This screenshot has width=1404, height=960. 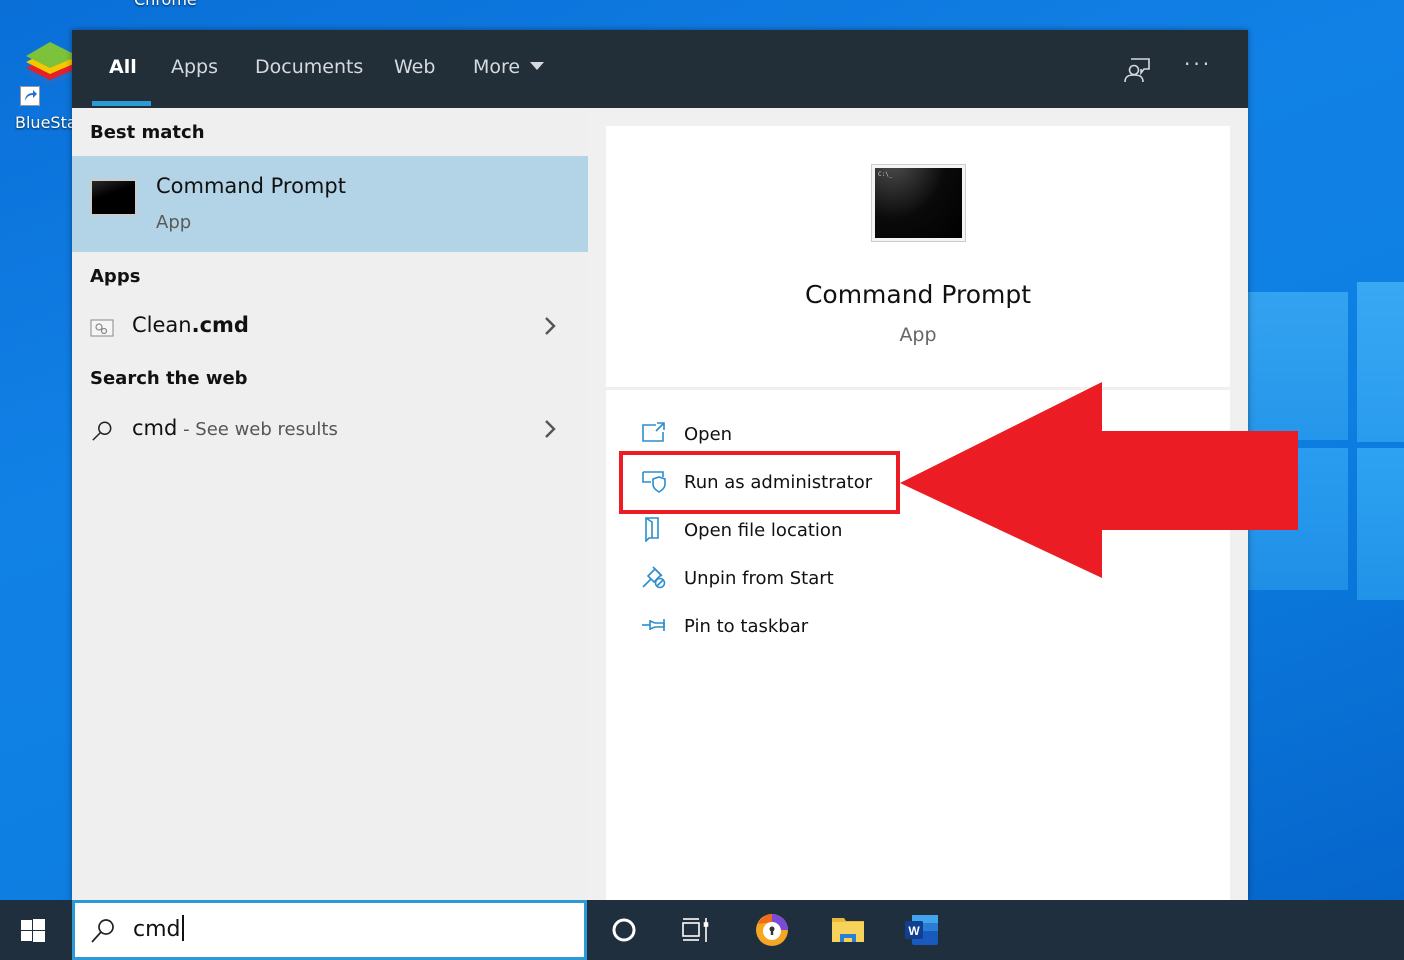 I want to click on list-item-label: cmd - See web results, so click(x=235, y=428).